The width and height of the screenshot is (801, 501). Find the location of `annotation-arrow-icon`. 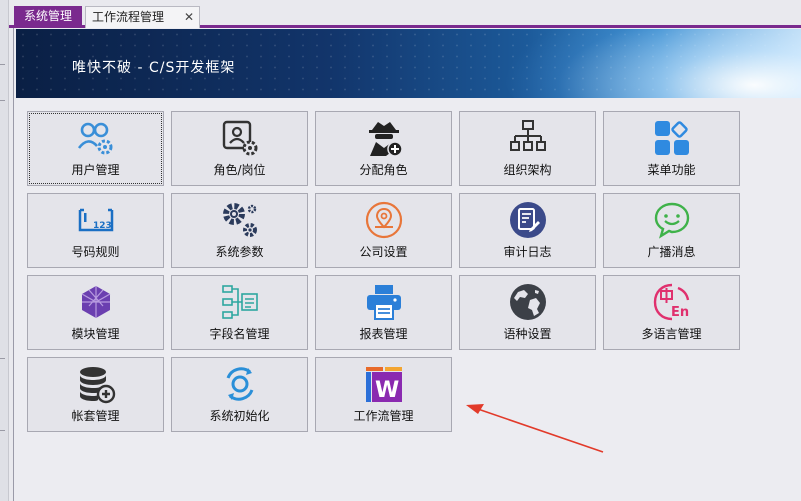

annotation-arrow-icon is located at coordinates (535, 428).